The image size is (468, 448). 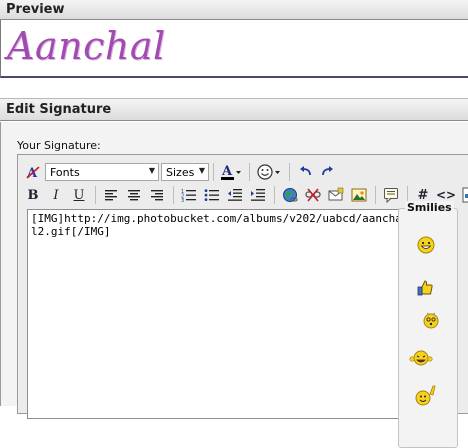 I want to click on indent-button, so click(x=258, y=195).